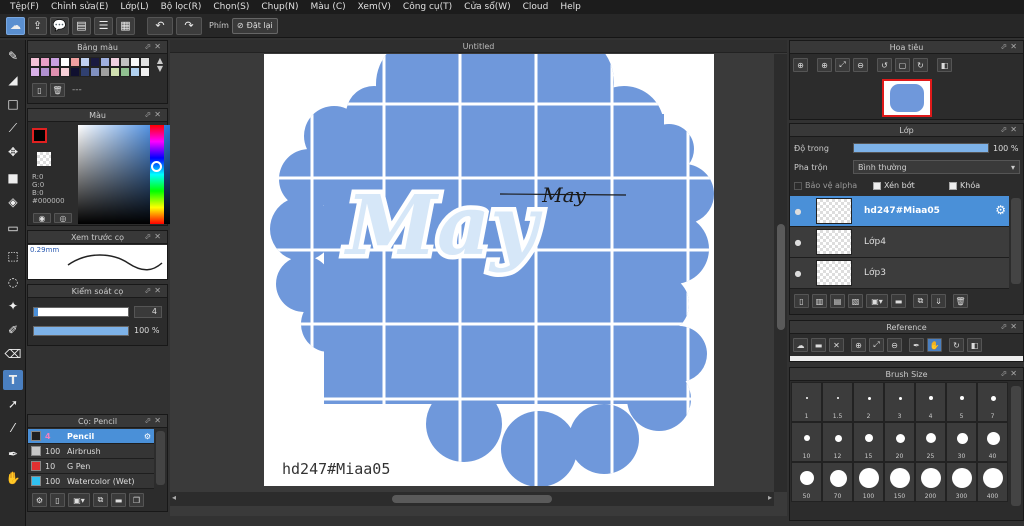 This screenshot has width=1024, height=526. Describe the element at coordinates (858, 345) in the screenshot. I see `ref-zoom-in-button: ⊕` at that location.